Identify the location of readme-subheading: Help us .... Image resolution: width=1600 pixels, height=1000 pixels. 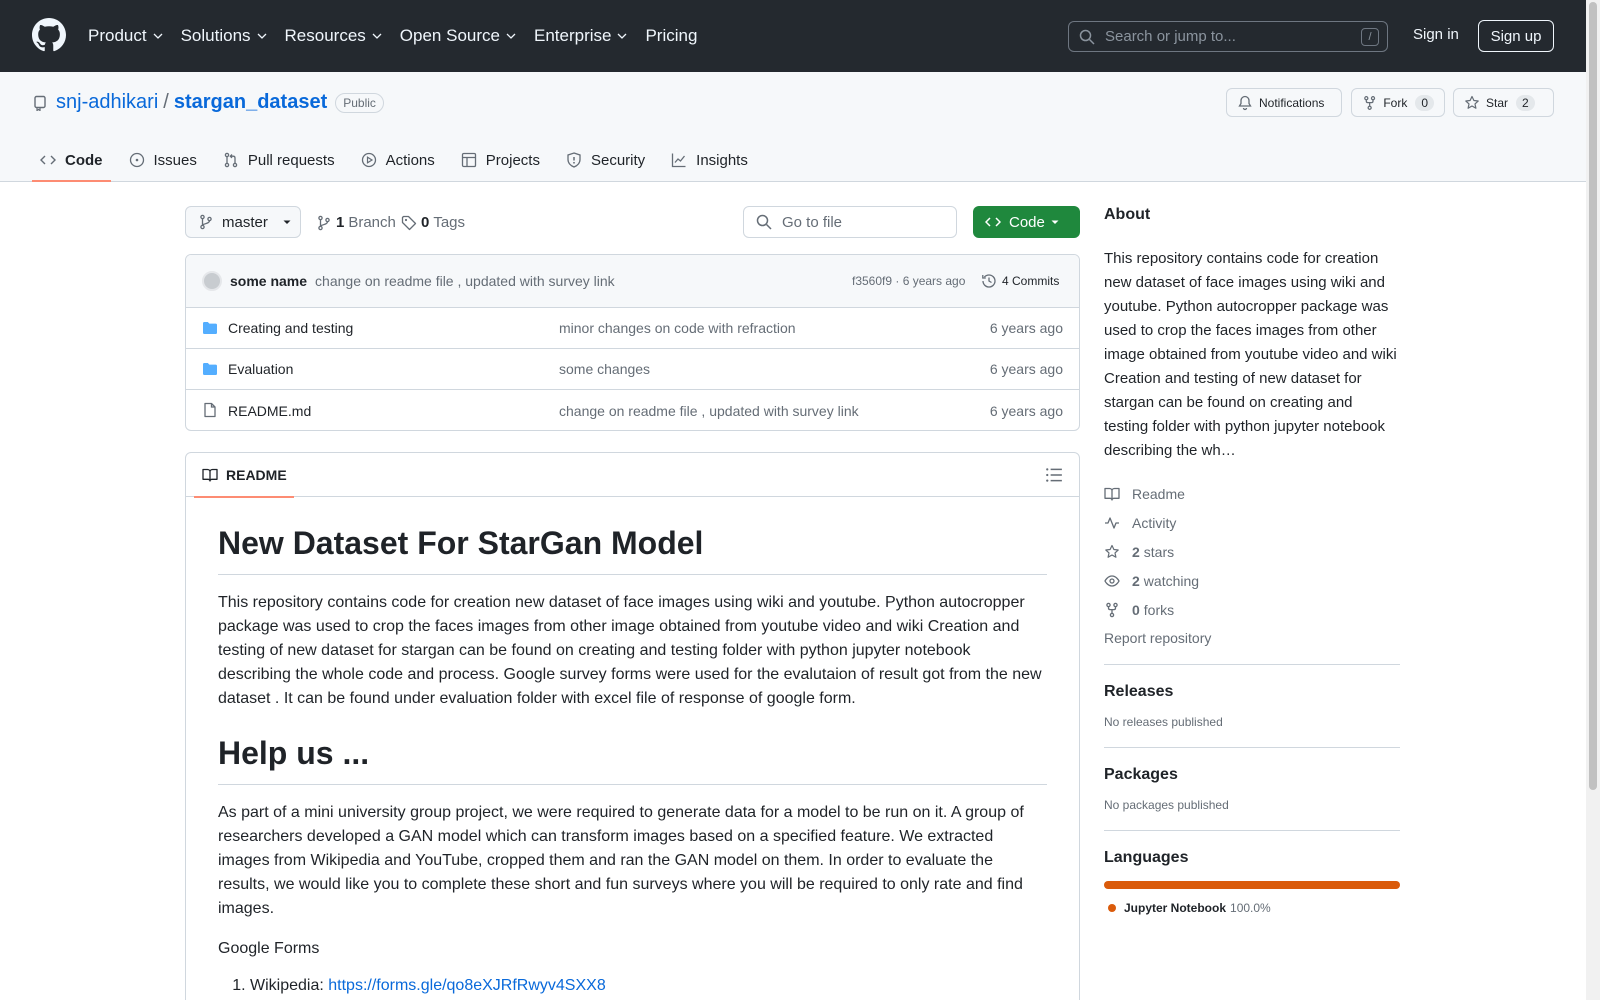
(632, 760).